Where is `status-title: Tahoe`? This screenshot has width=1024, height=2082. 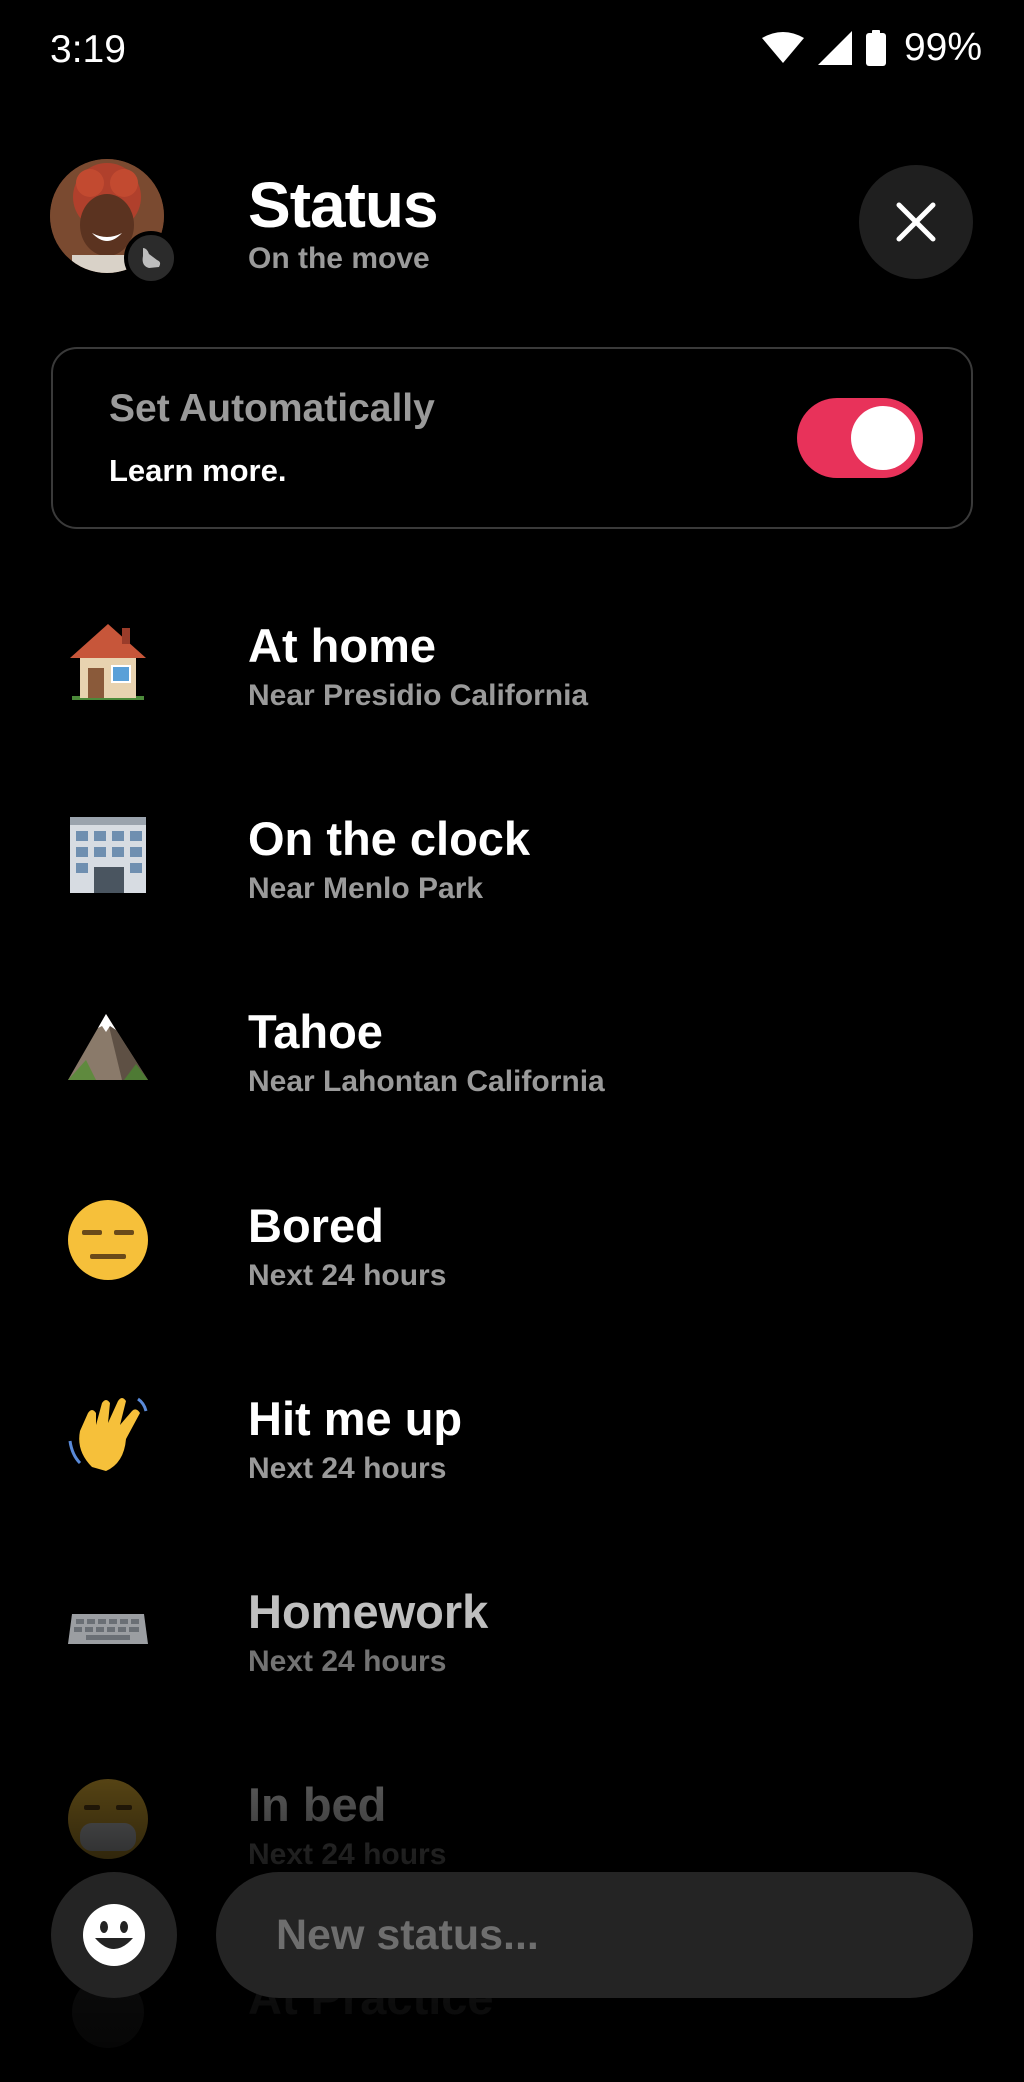 status-title: Tahoe is located at coordinates (315, 1031).